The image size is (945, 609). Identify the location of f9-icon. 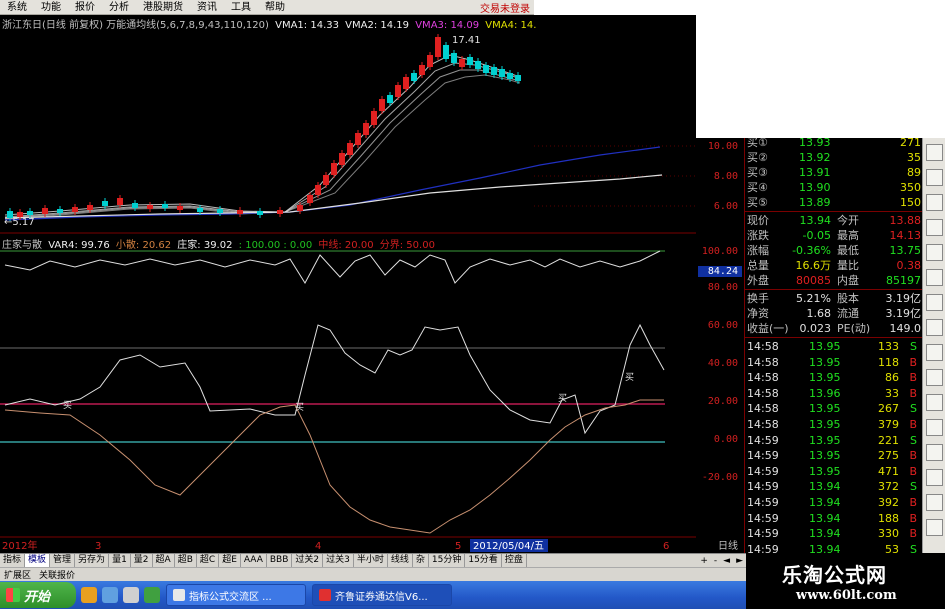
(934, 227).